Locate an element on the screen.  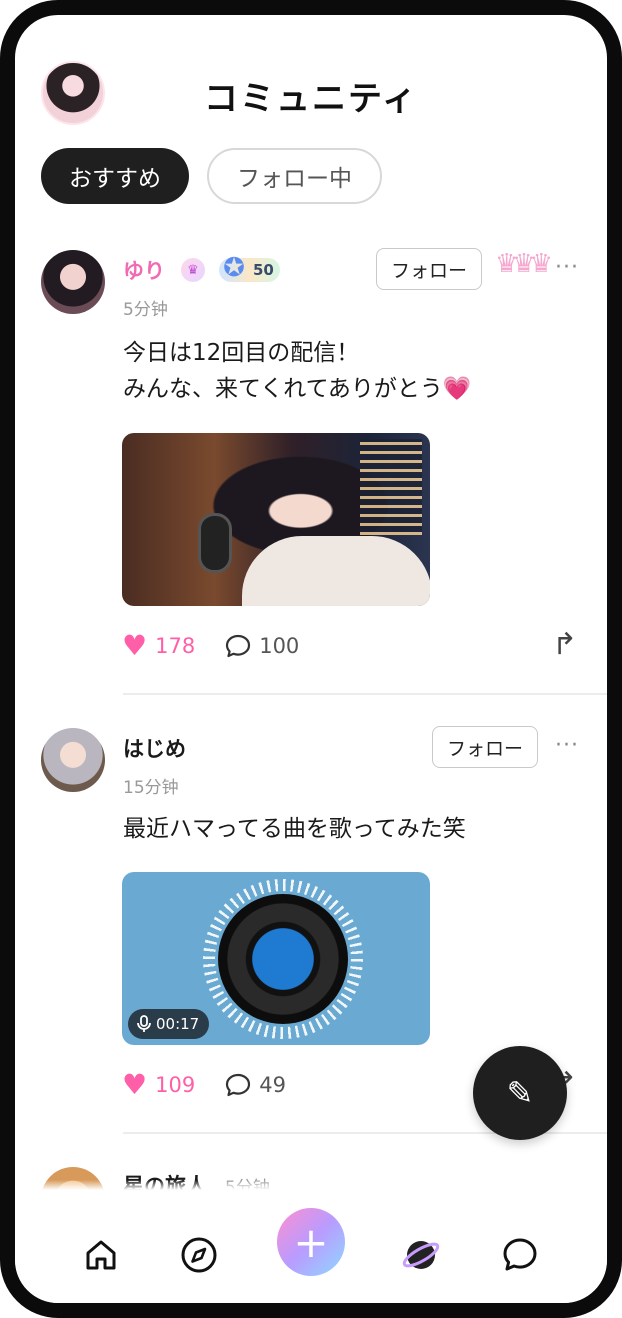
post-image is located at coordinates (276, 519).